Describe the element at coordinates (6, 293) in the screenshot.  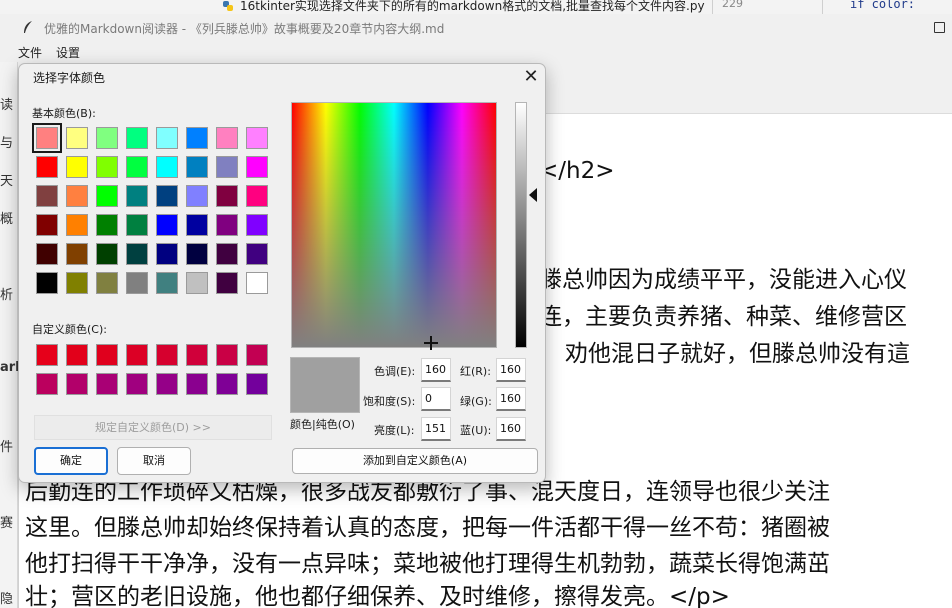
I see `list-item: 析` at that location.